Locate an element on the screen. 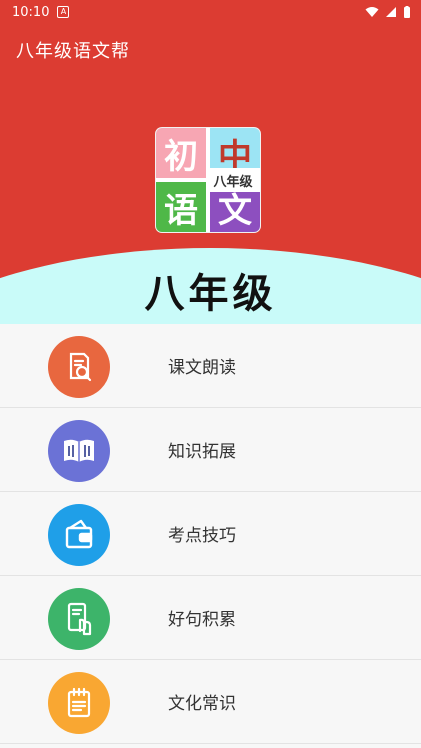 The width and height of the screenshot is (421, 748). notepad-icon is located at coordinates (79, 703).